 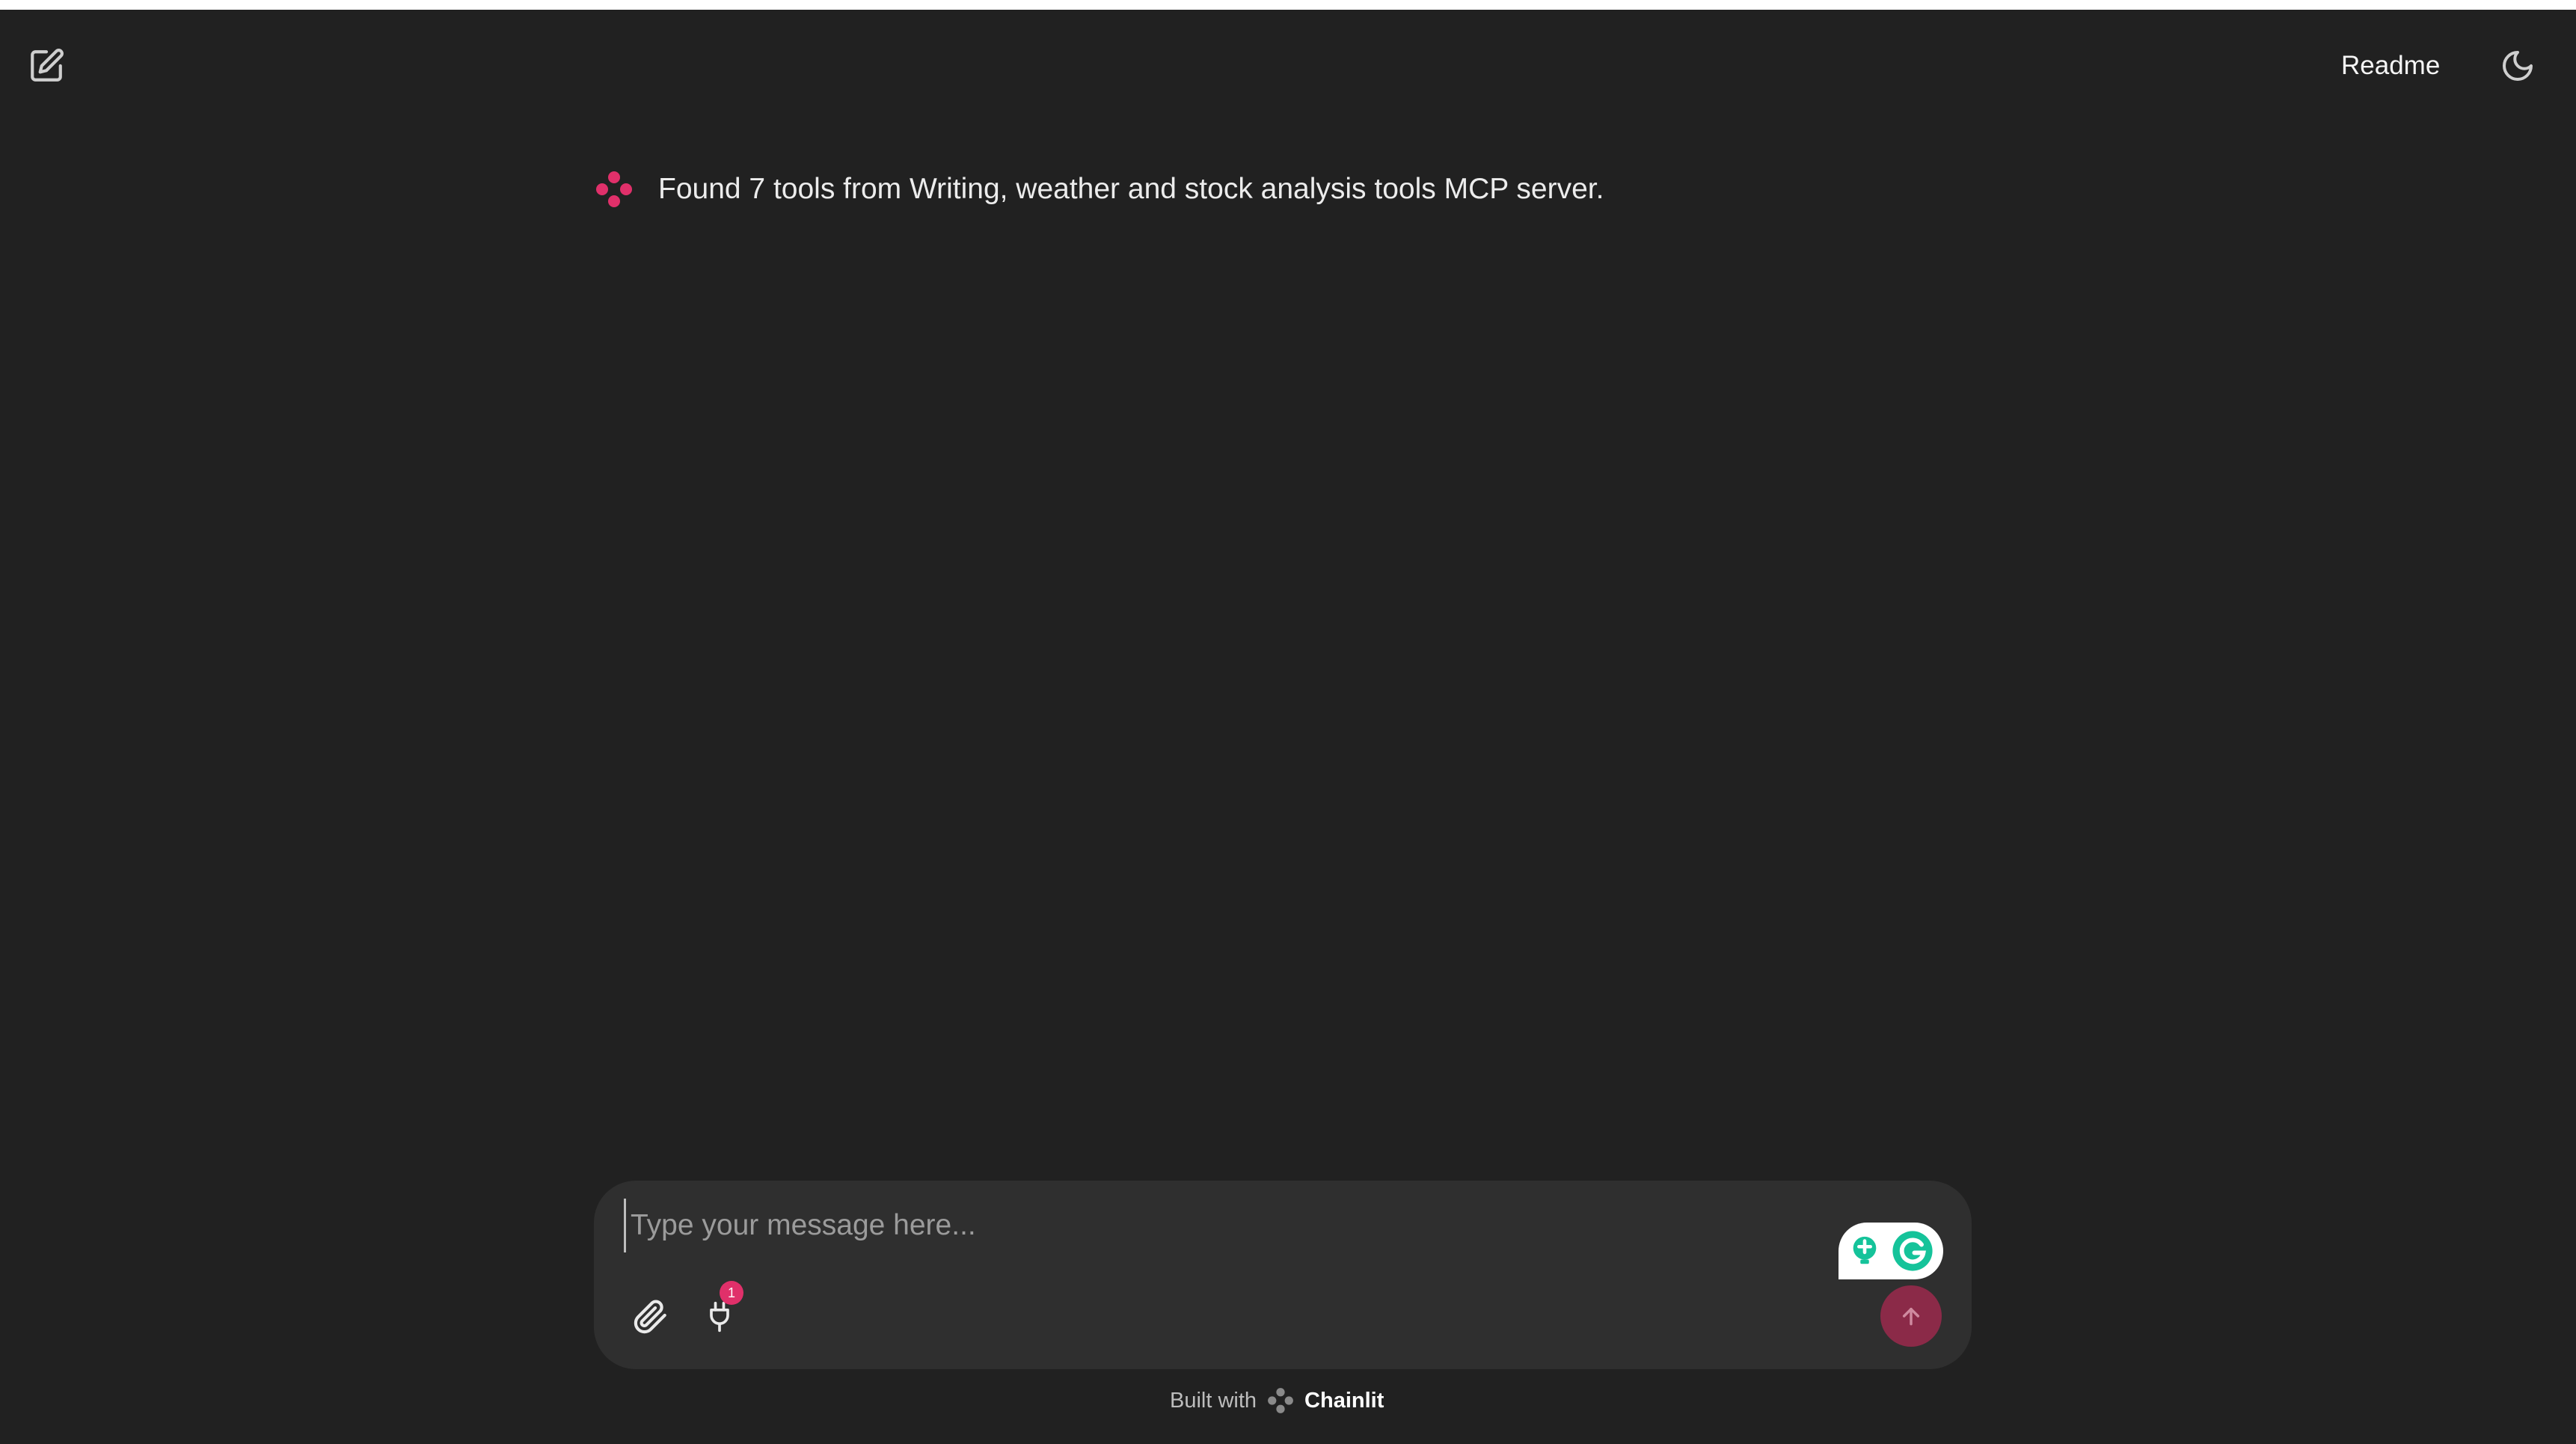 I want to click on footer-prefix: Built with, so click(x=1213, y=1400).